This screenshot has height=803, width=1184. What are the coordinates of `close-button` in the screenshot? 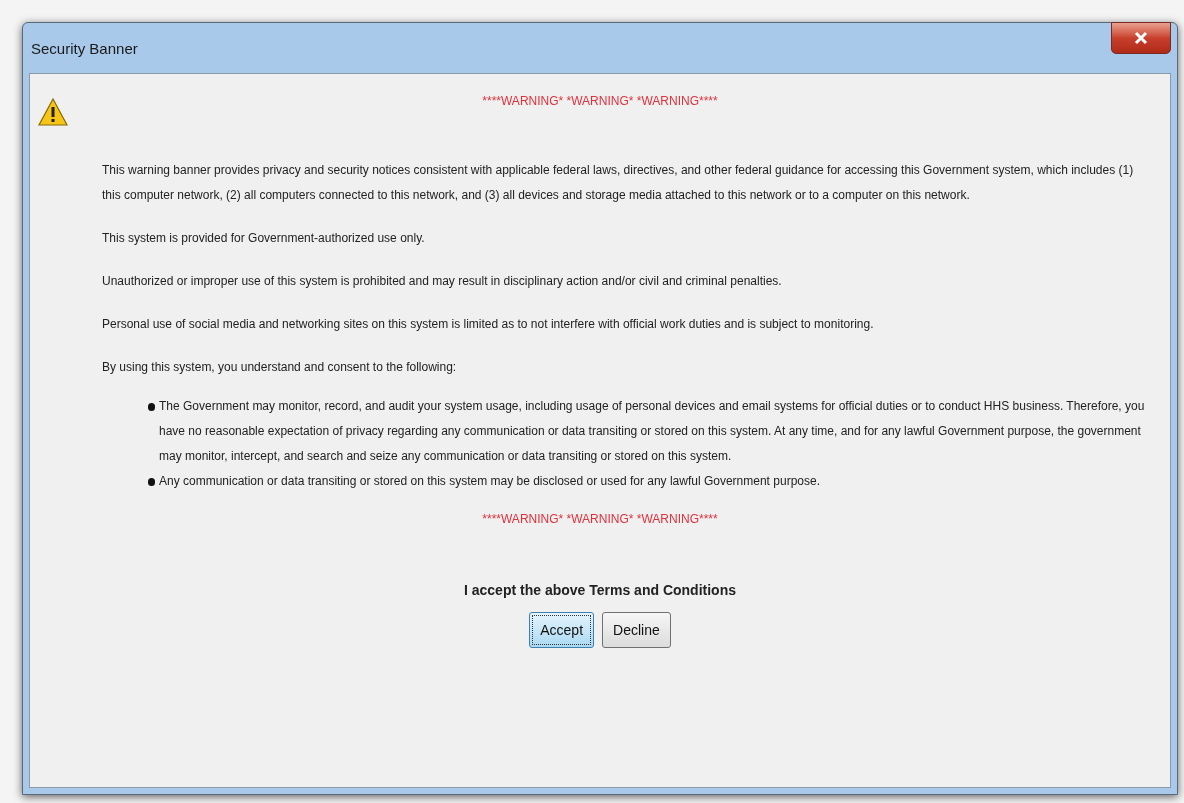 It's located at (1141, 38).